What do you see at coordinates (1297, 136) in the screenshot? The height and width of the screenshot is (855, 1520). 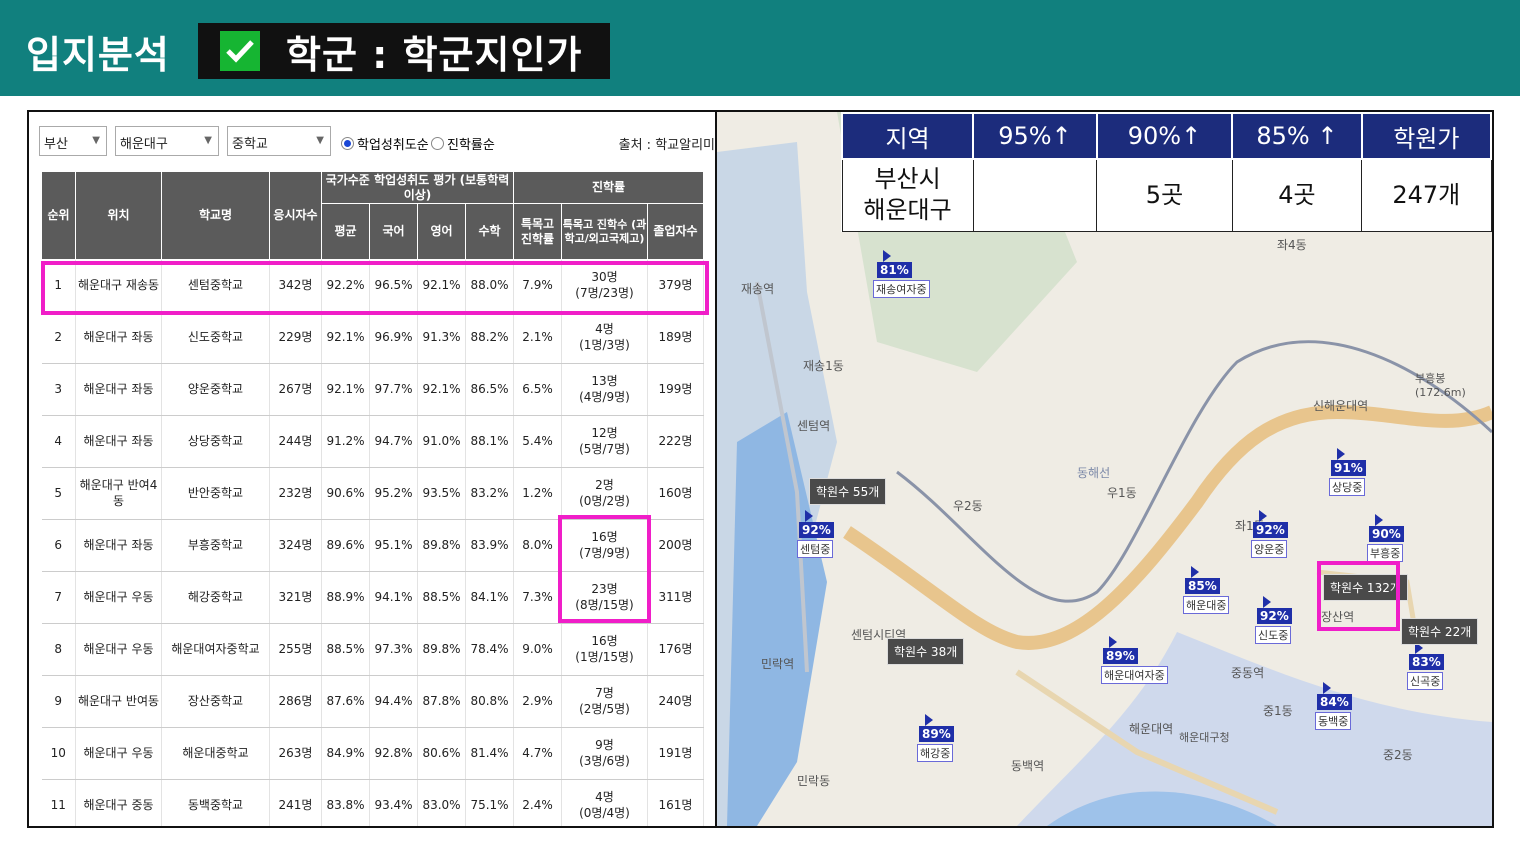 I see `stat-col-85: 85% ↑` at bounding box center [1297, 136].